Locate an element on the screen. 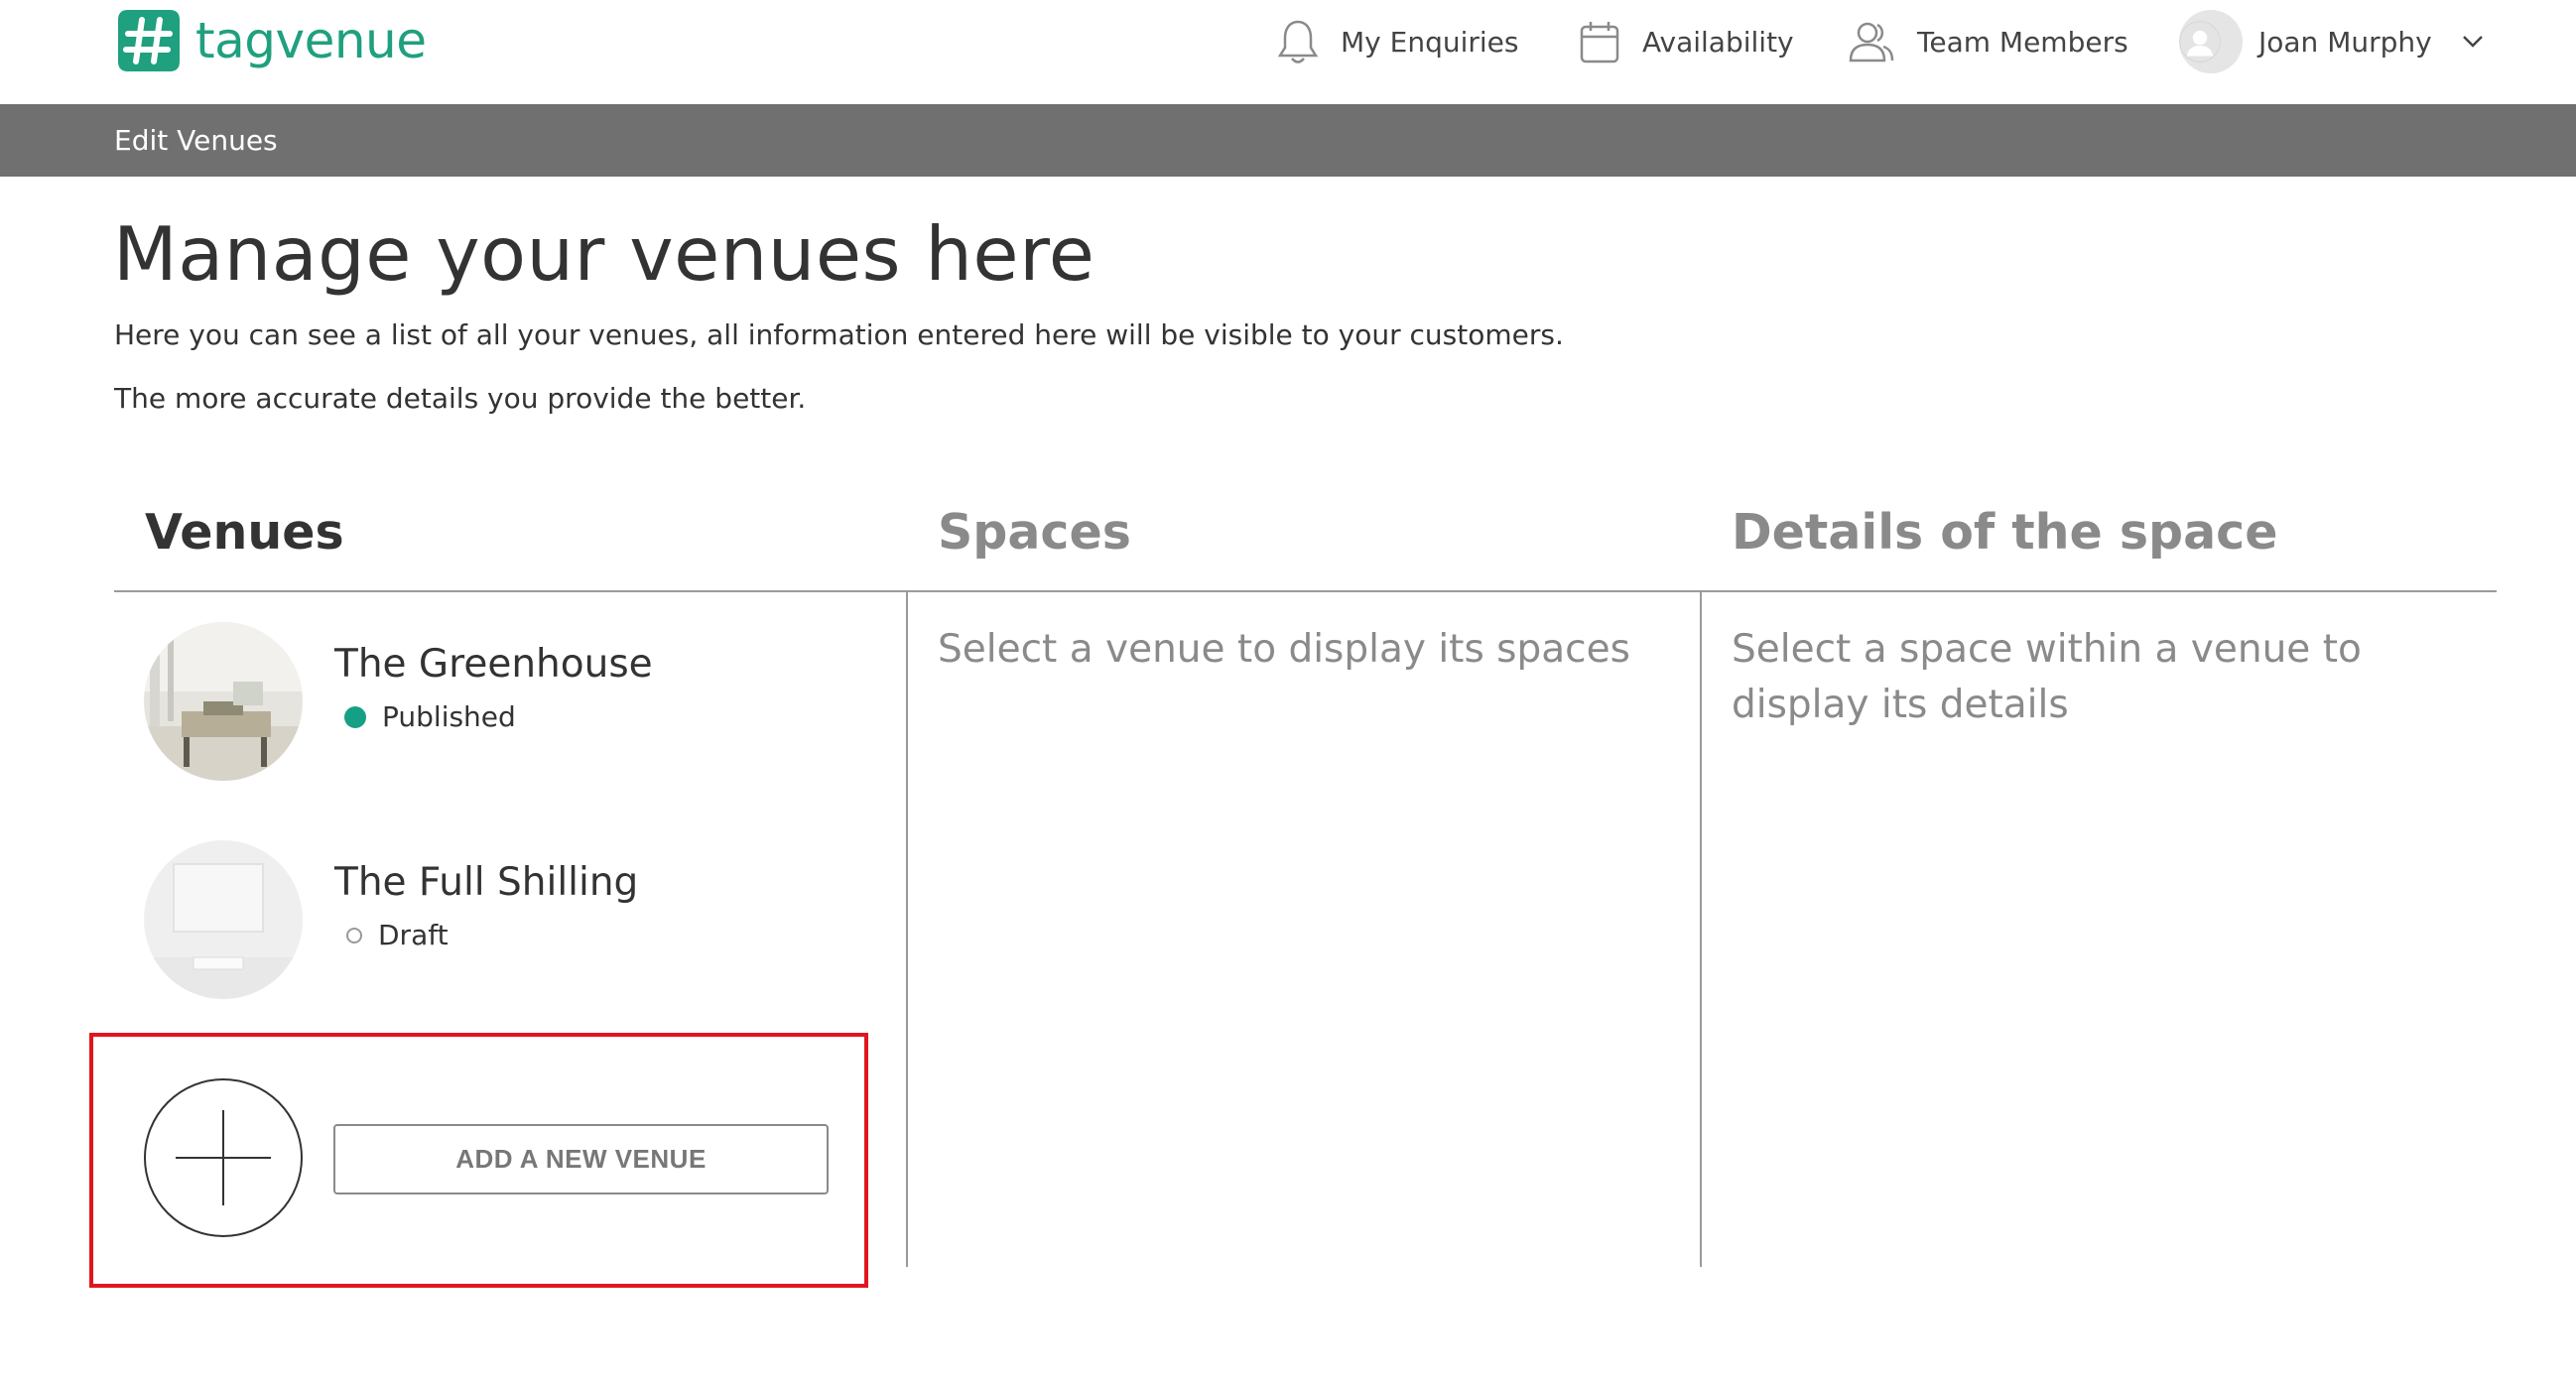  bell-icon is located at coordinates (1298, 41).